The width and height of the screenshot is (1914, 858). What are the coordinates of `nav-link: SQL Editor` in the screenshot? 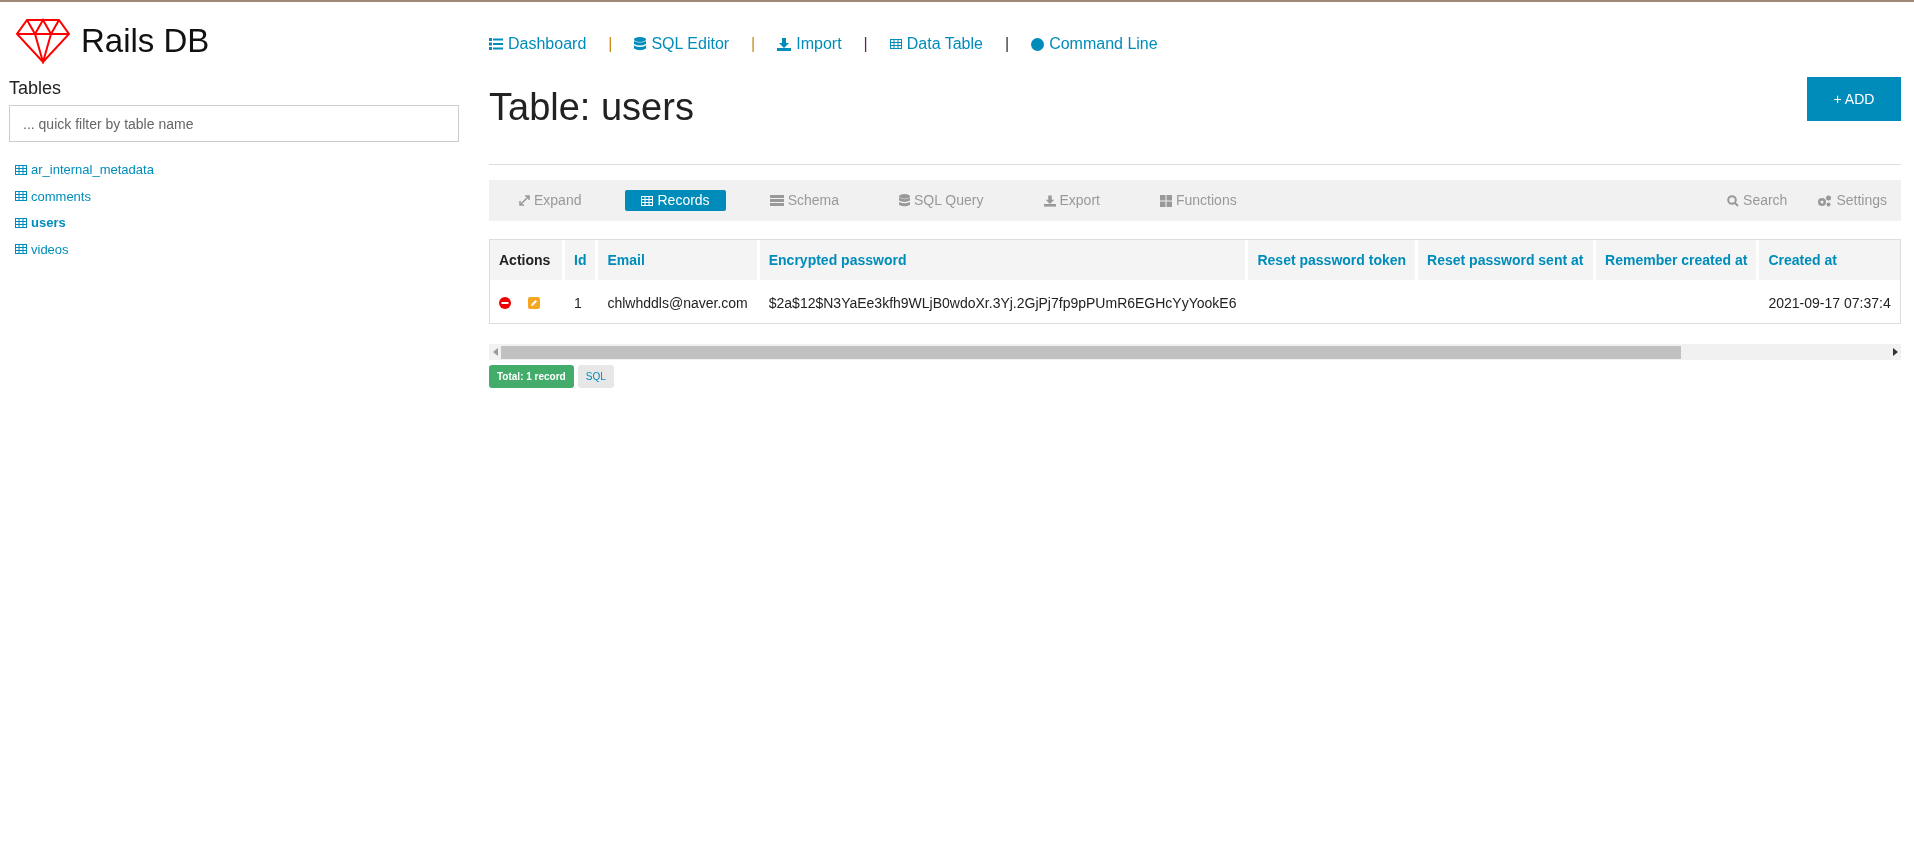 It's located at (682, 44).